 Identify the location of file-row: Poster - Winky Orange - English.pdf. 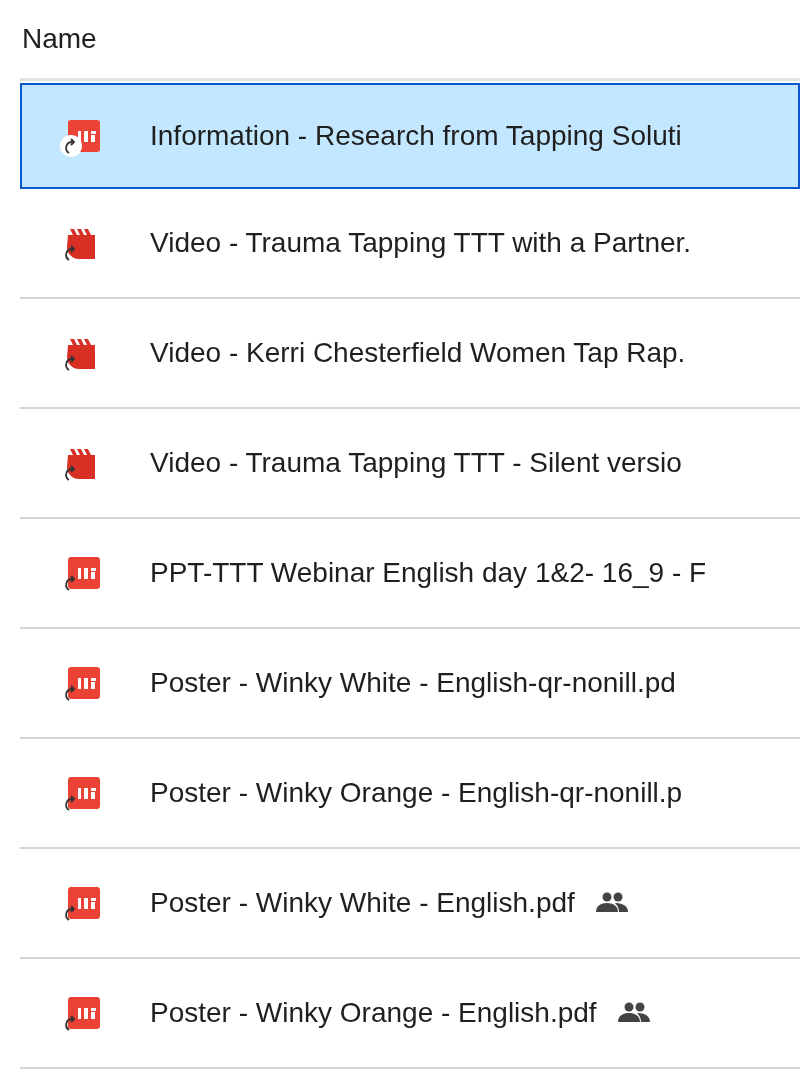
(410, 1014).